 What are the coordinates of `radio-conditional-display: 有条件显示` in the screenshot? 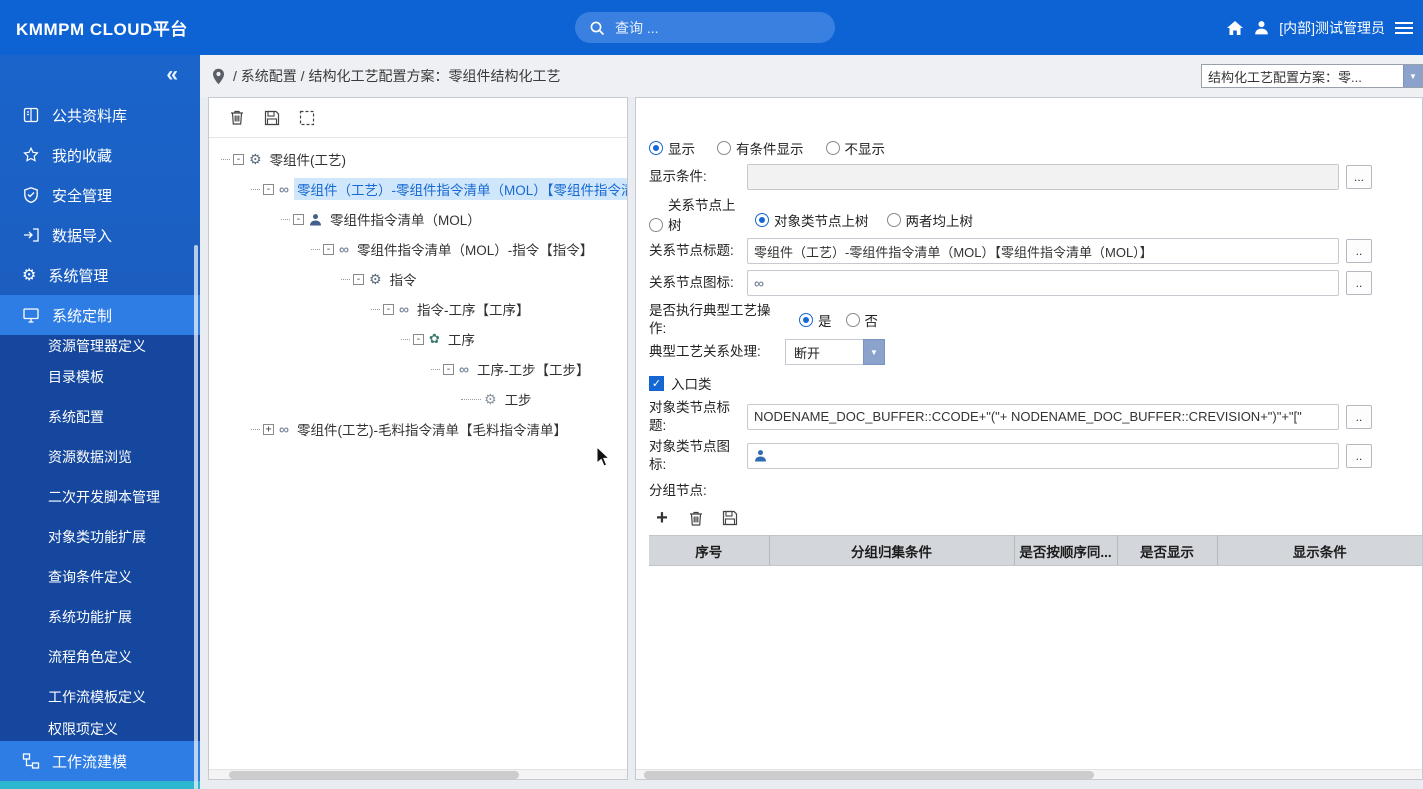 It's located at (760, 148).